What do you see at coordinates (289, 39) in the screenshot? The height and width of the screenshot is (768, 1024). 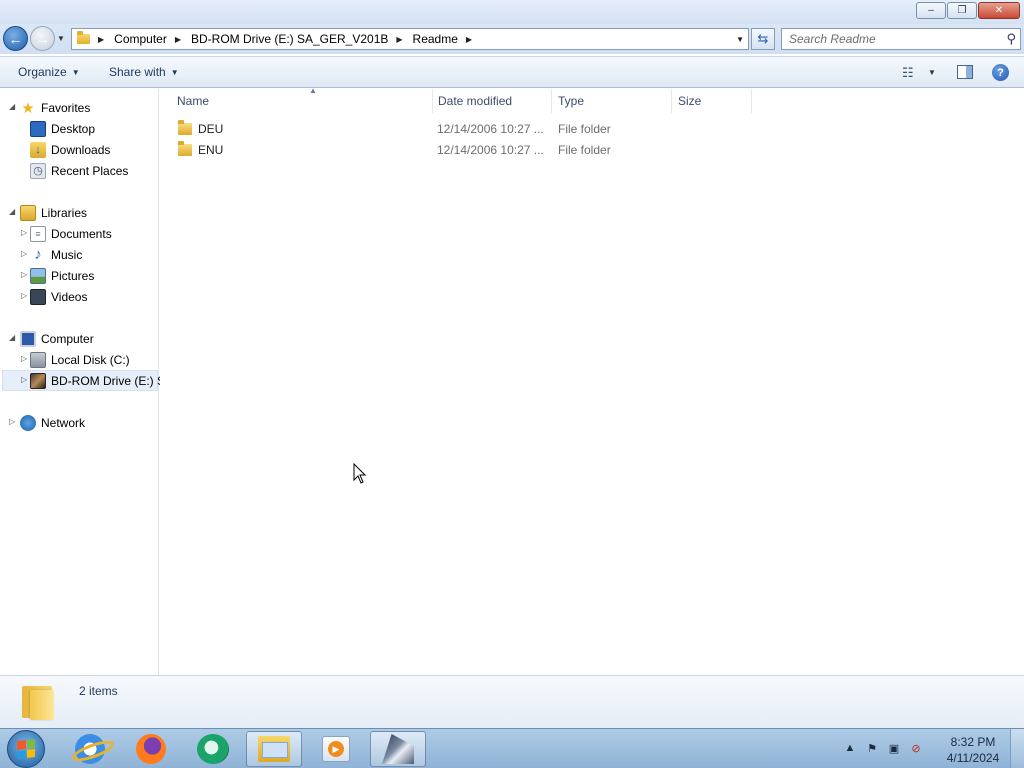 I see `breadcrumb-bd-rom-drive: BD-ROM Drive (E:) SA_GER_V201B` at bounding box center [289, 39].